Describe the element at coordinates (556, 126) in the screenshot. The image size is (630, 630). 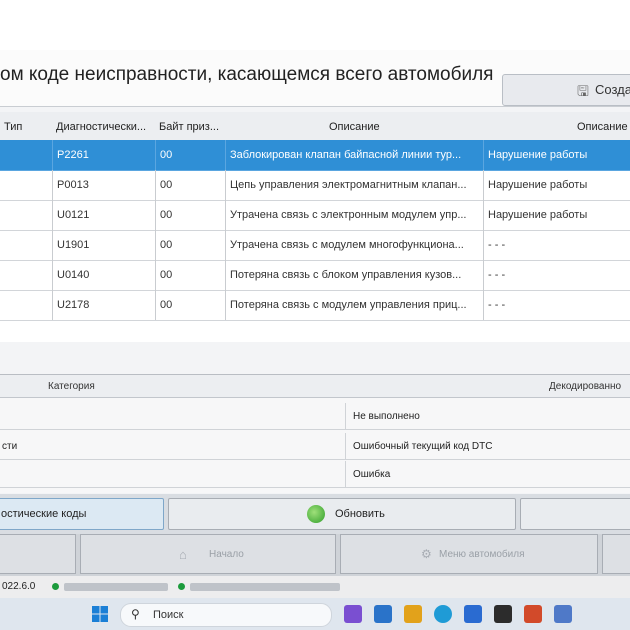
I see `column-header-description-2: Описание` at that location.